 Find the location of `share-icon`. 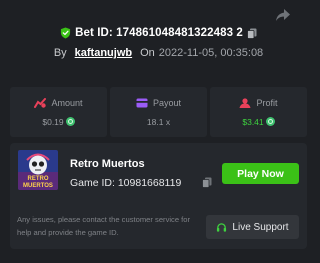

share-icon is located at coordinates (283, 15).